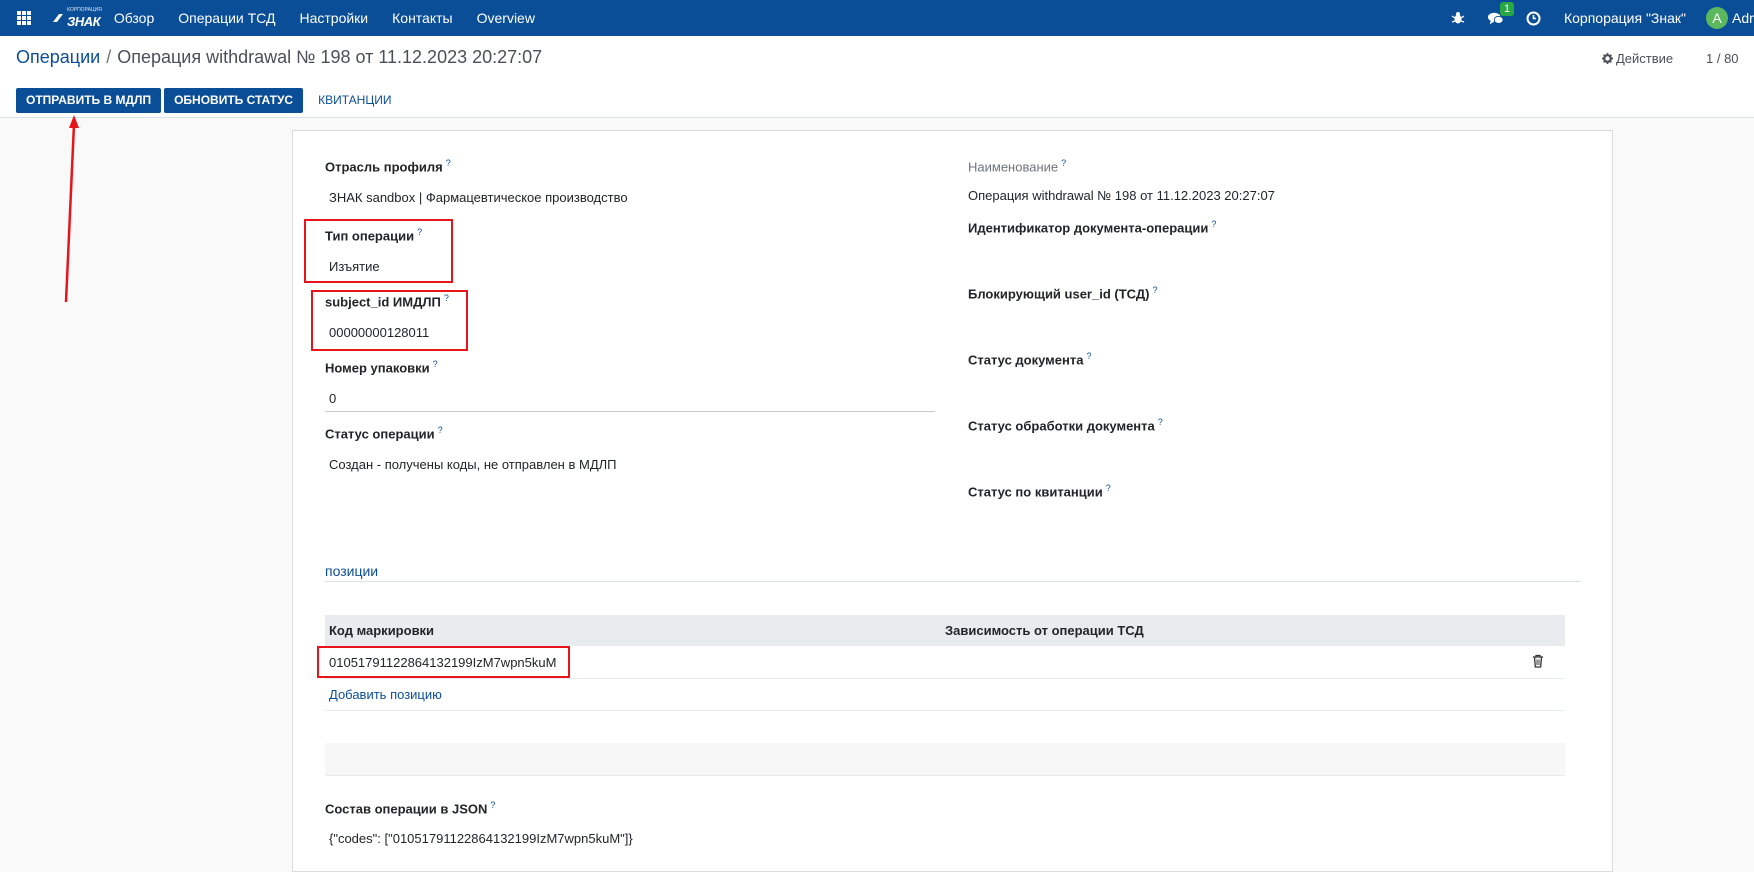 This screenshot has height=872, width=1754. What do you see at coordinates (945, 694) in the screenshot?
I see `add-line-row: Добавить позицию` at bounding box center [945, 694].